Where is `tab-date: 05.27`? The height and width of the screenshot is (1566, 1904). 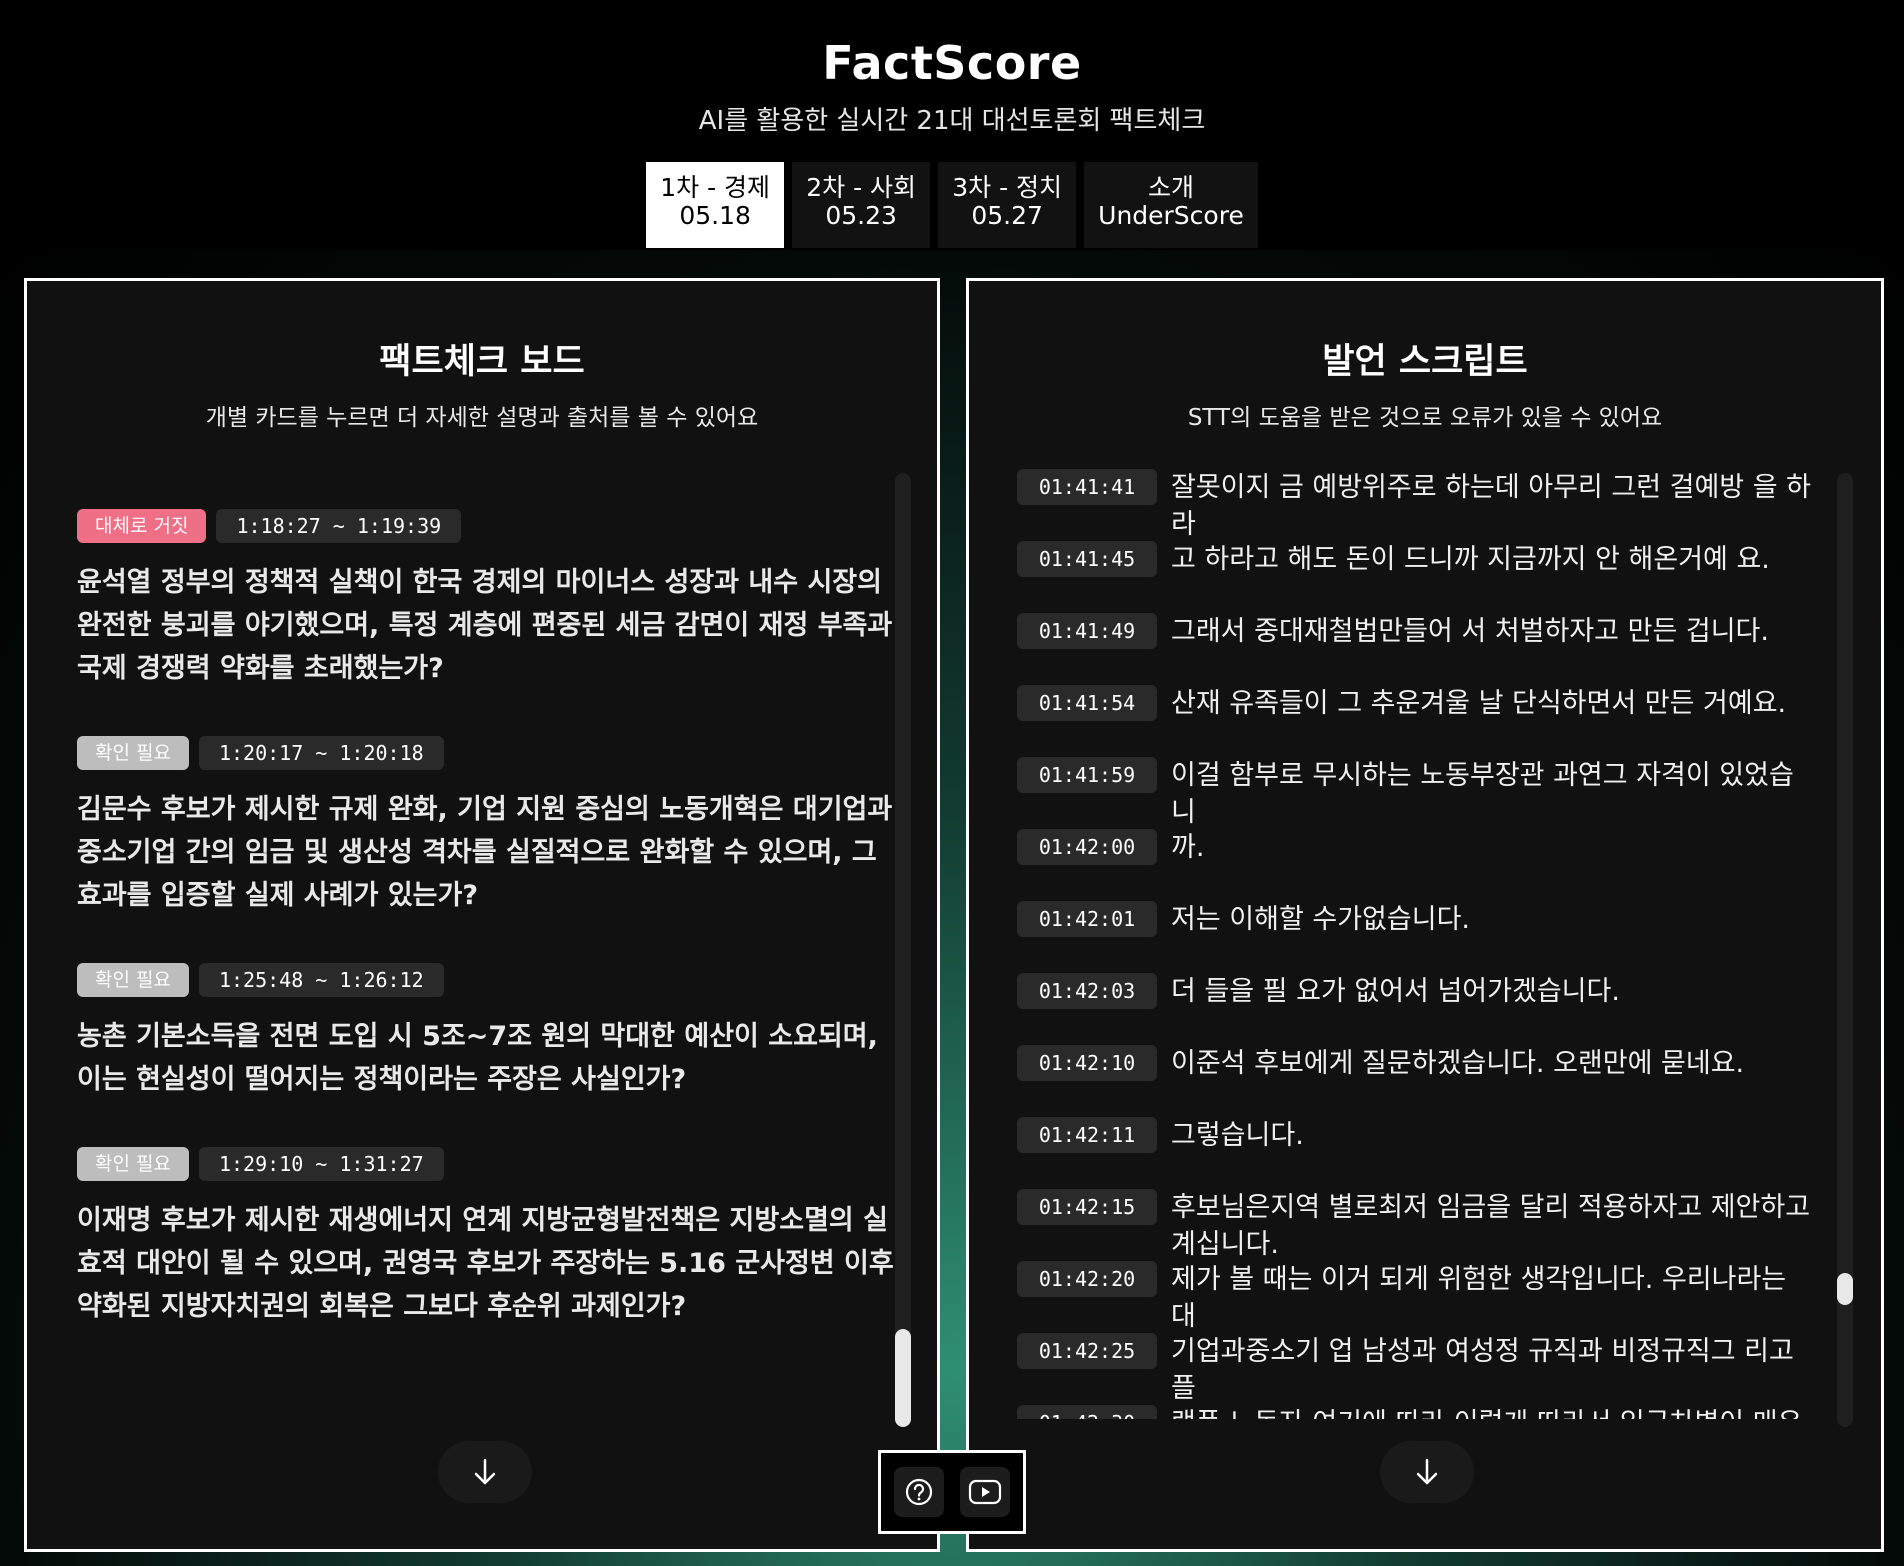
tab-date: 05.27 is located at coordinates (1007, 215).